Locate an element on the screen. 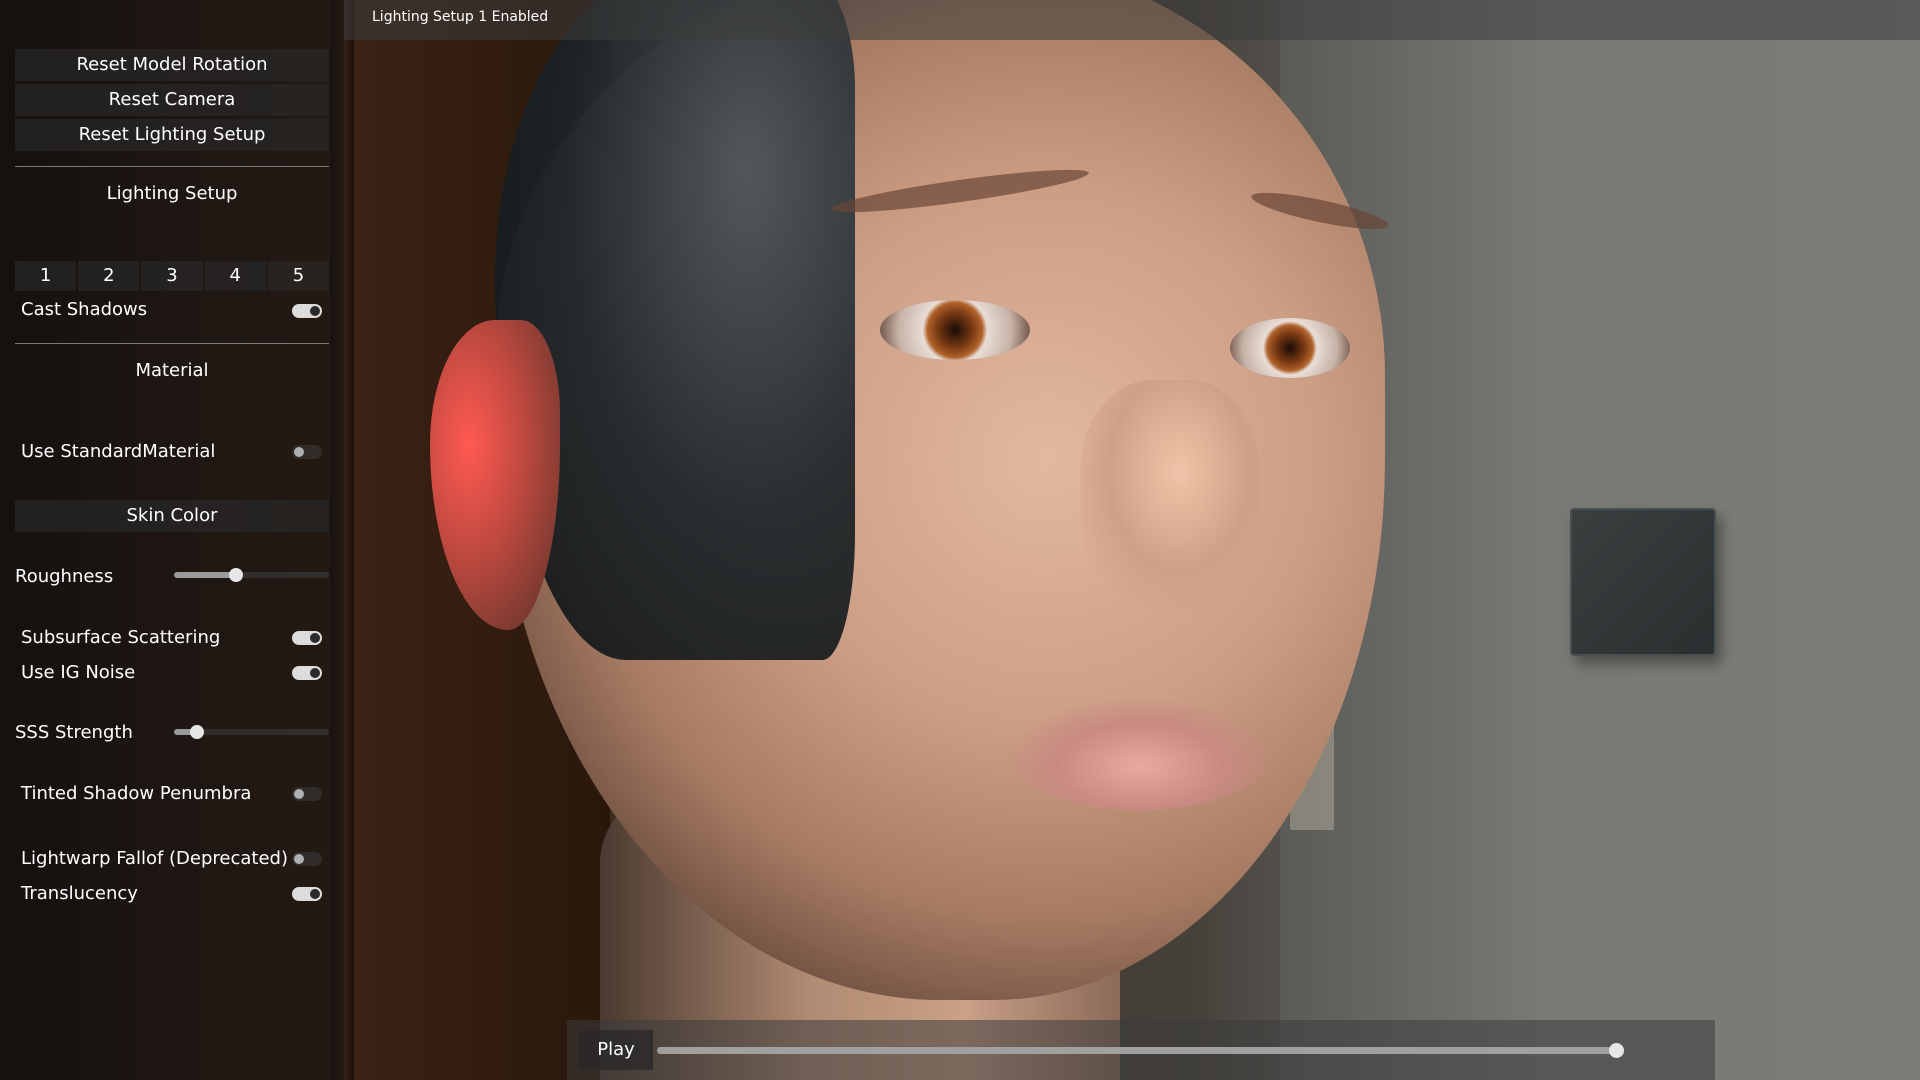  cast-shadows-label: Cast Shadows is located at coordinates (84, 309).